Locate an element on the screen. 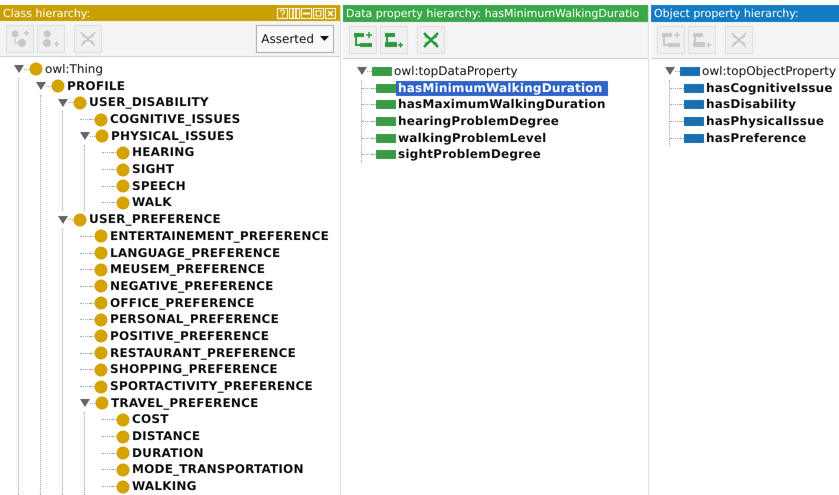  tree-item: hearingProblemDegree is located at coordinates (479, 121).